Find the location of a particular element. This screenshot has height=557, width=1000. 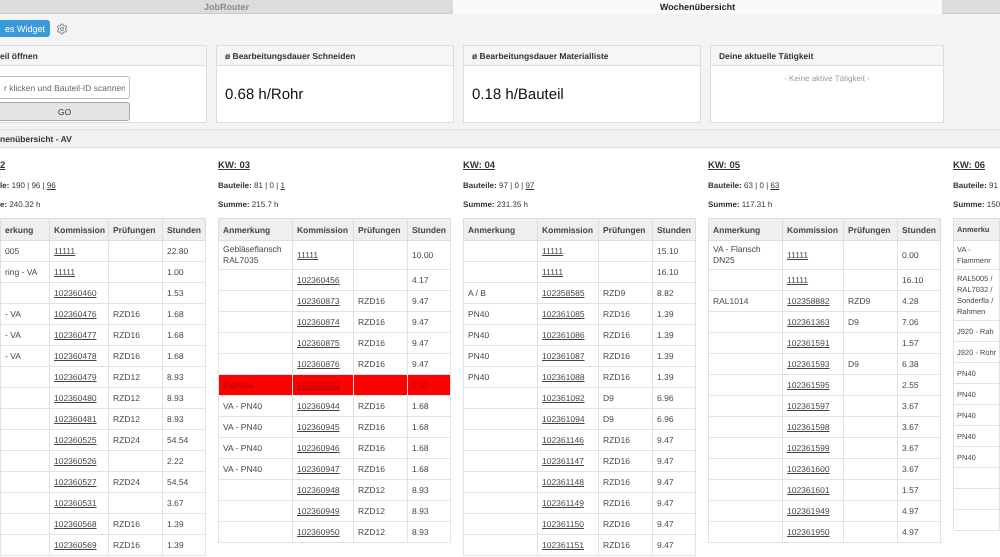

commission-link: 102360944 is located at coordinates (323, 406).